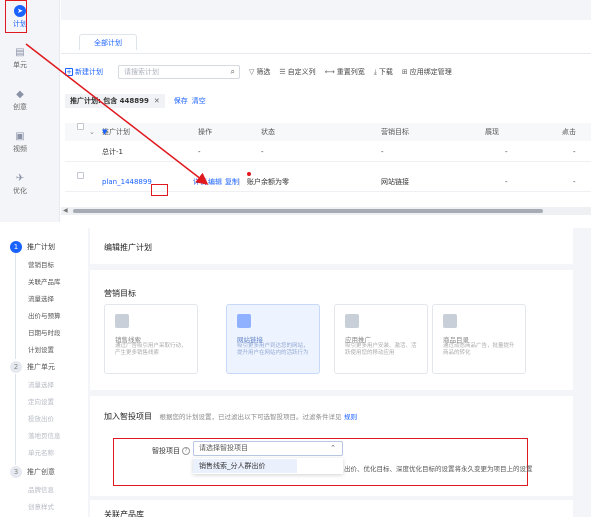 This screenshot has width=591, height=517. What do you see at coordinates (44, 281) in the screenshot?
I see `step-item: 关联产品库` at bounding box center [44, 281].